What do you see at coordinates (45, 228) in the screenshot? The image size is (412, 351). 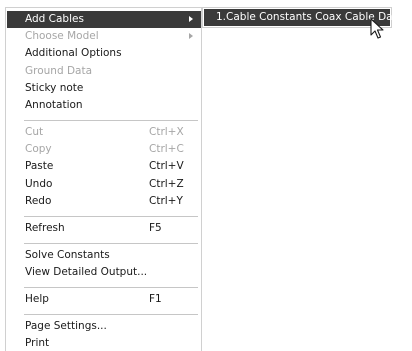 I see `menu-item-label: Refresh` at bounding box center [45, 228].